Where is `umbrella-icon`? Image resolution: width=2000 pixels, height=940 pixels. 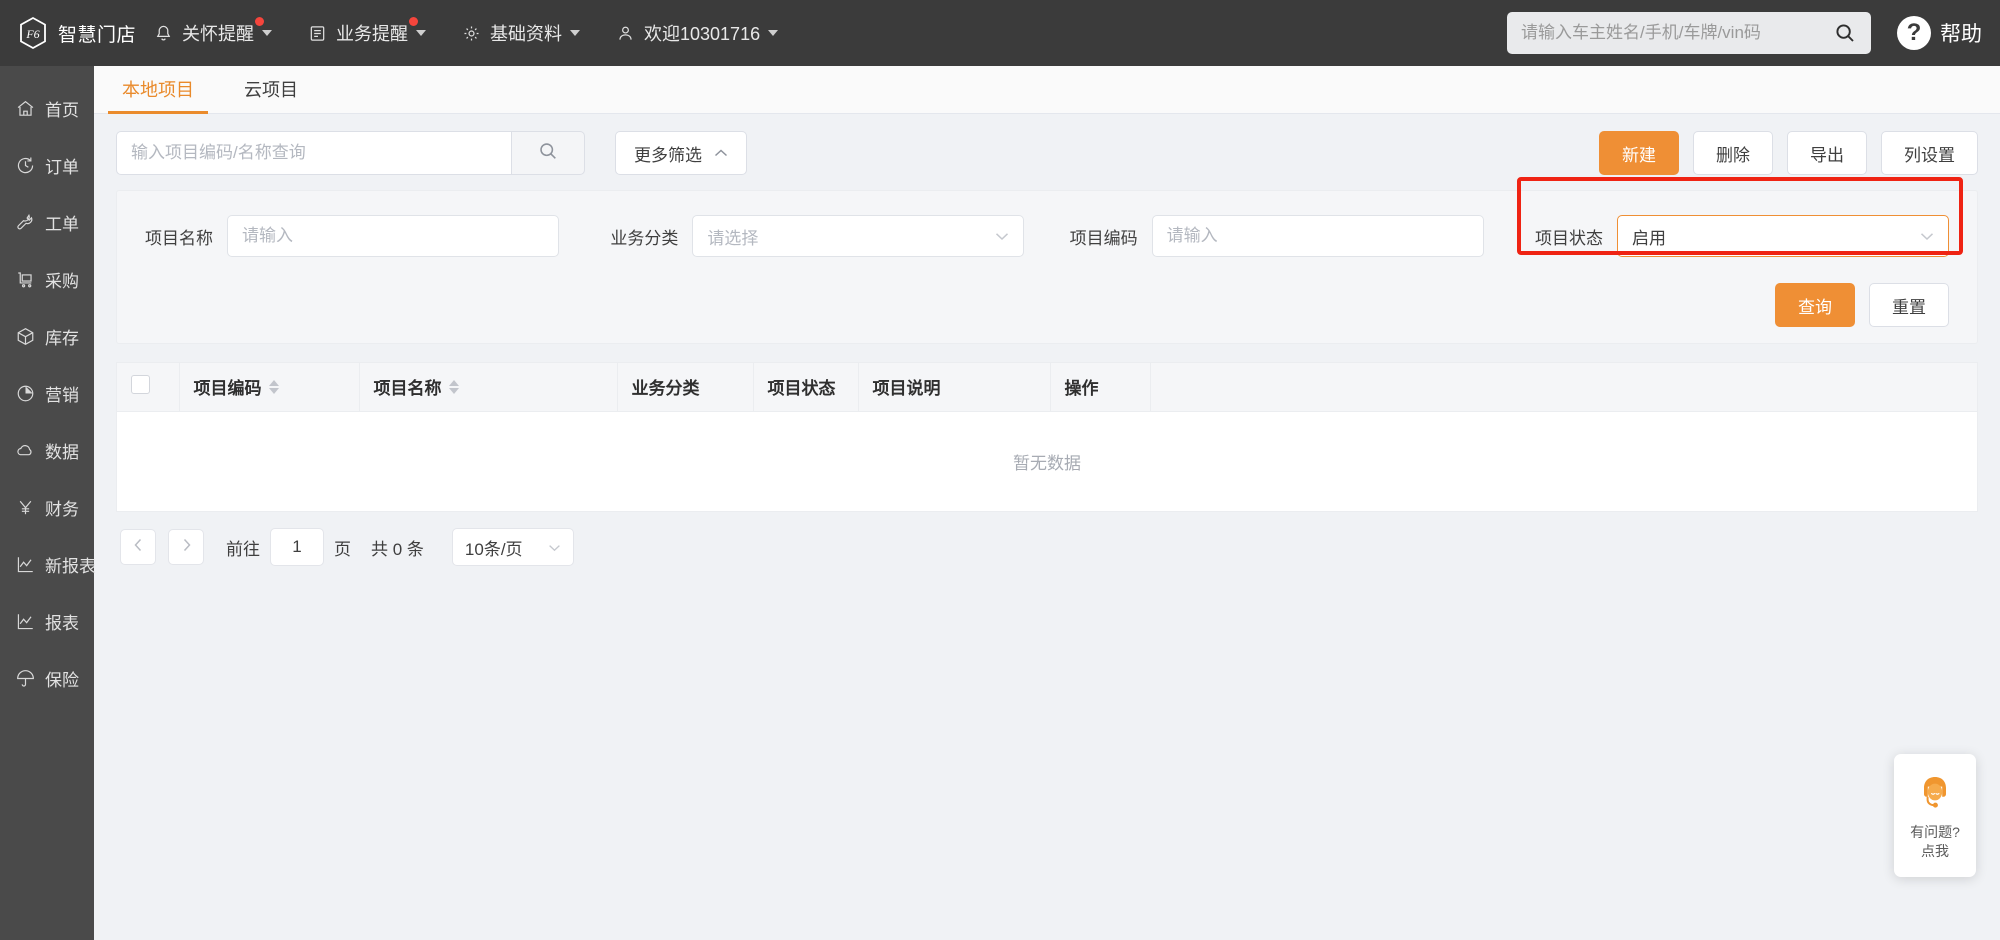
umbrella-icon is located at coordinates (25, 679).